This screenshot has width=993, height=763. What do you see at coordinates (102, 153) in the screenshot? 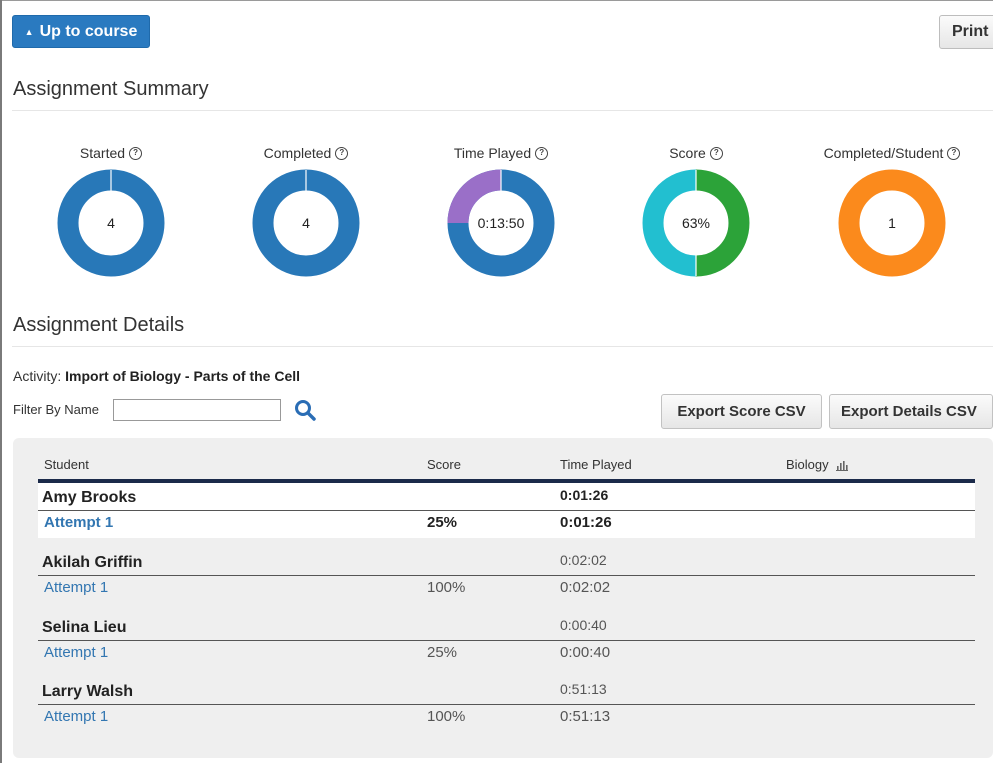
I see `metric-started-label: Started` at bounding box center [102, 153].